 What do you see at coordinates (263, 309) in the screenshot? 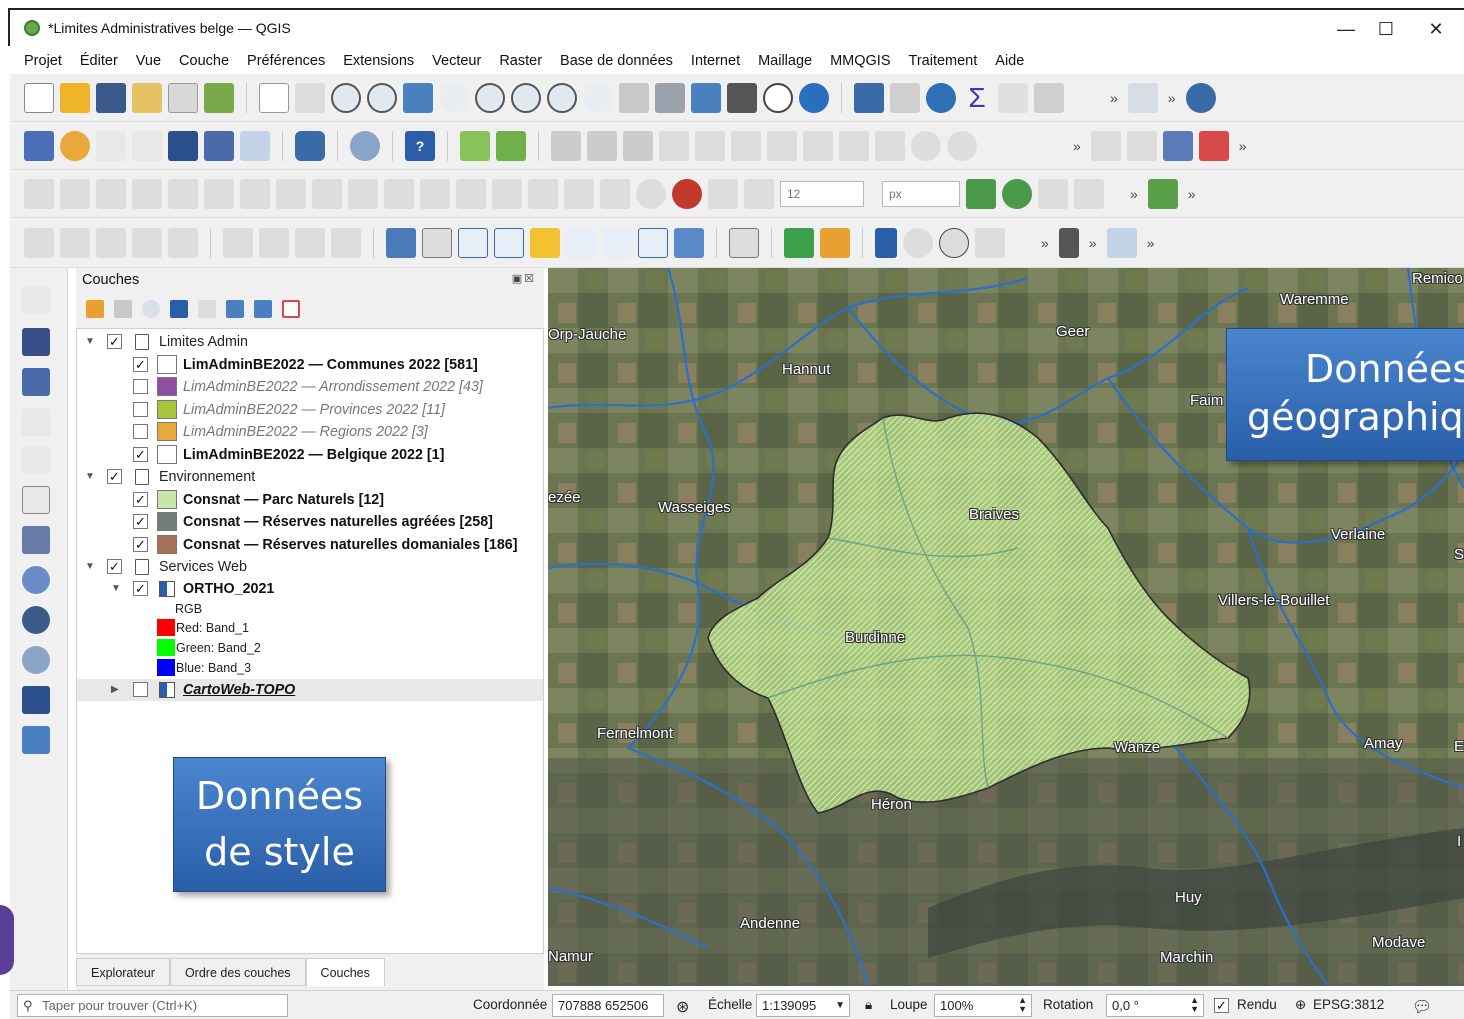
I see `collapse-all-icon` at bounding box center [263, 309].